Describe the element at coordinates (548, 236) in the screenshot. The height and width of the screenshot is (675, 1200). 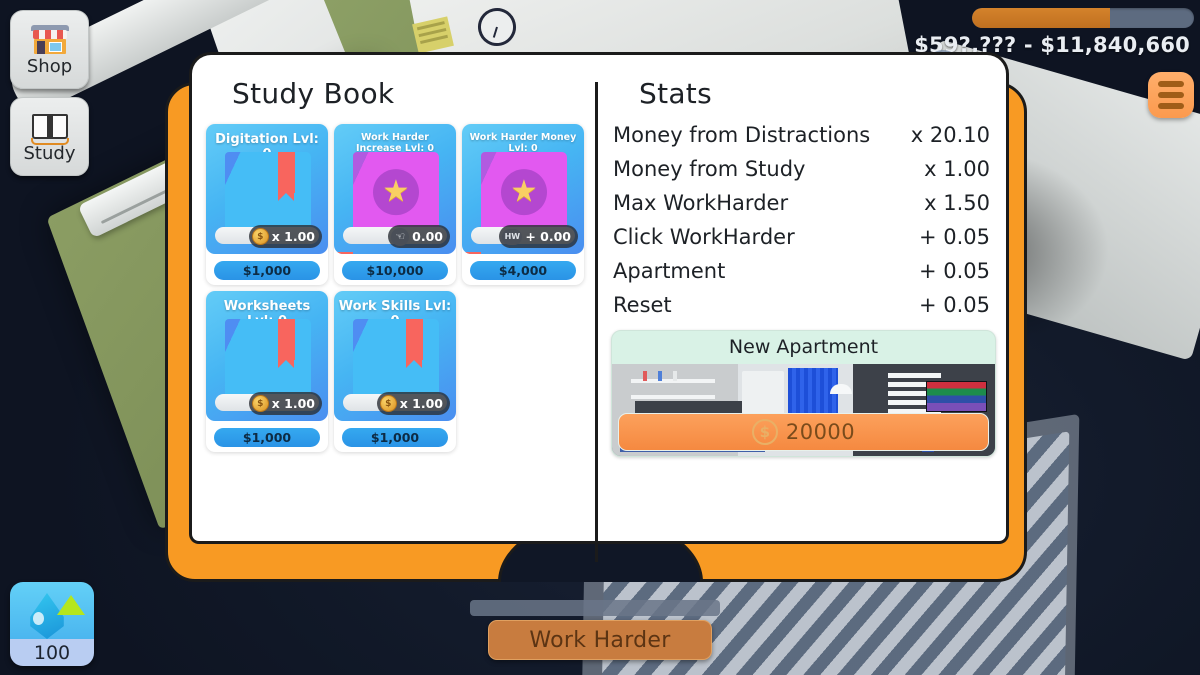
I see `upgrade-effect-value: + 0.00` at that location.